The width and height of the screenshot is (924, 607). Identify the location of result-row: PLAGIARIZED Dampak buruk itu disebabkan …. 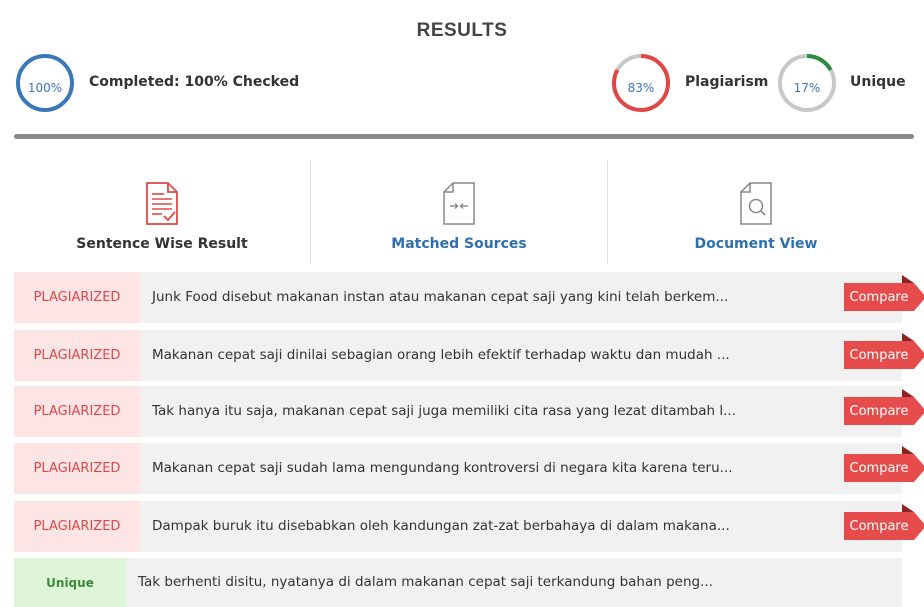
(469, 526).